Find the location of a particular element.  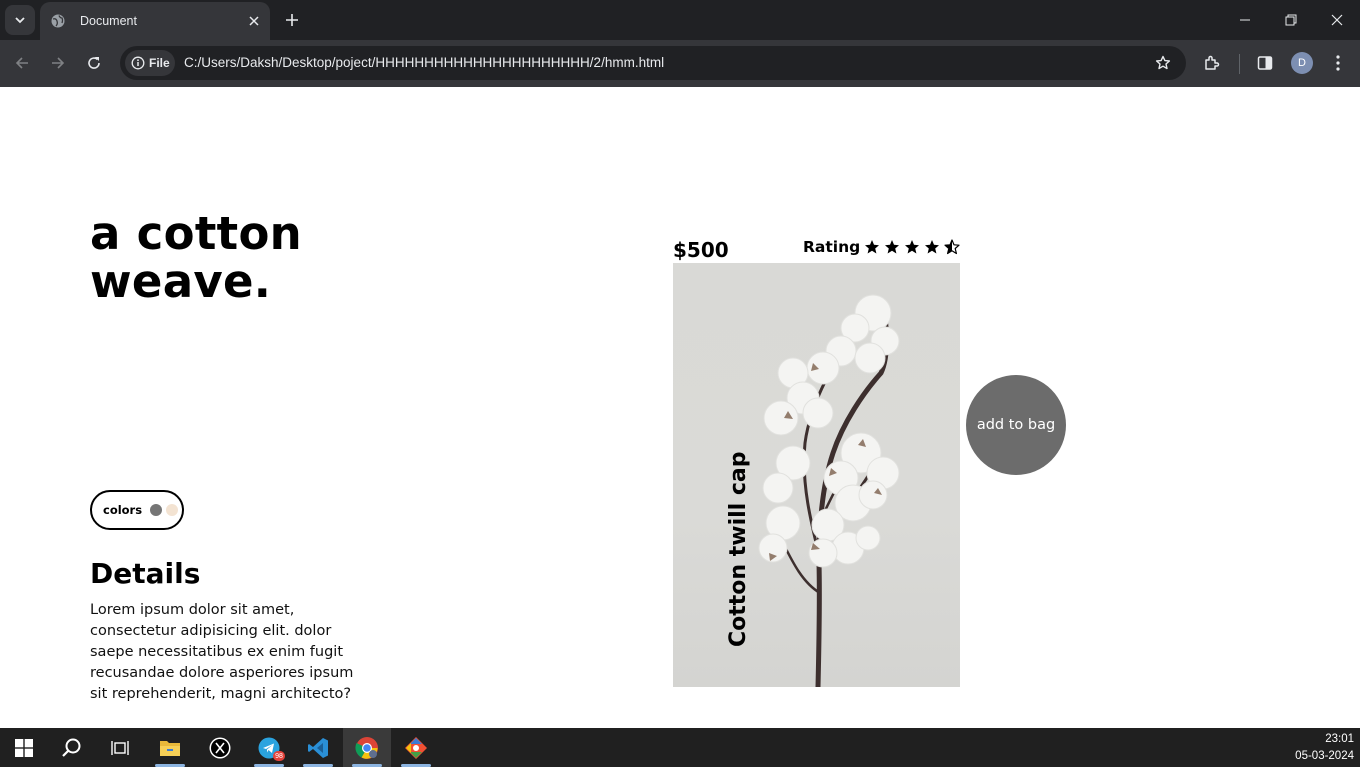

restore-button is located at coordinates (1291, 20).